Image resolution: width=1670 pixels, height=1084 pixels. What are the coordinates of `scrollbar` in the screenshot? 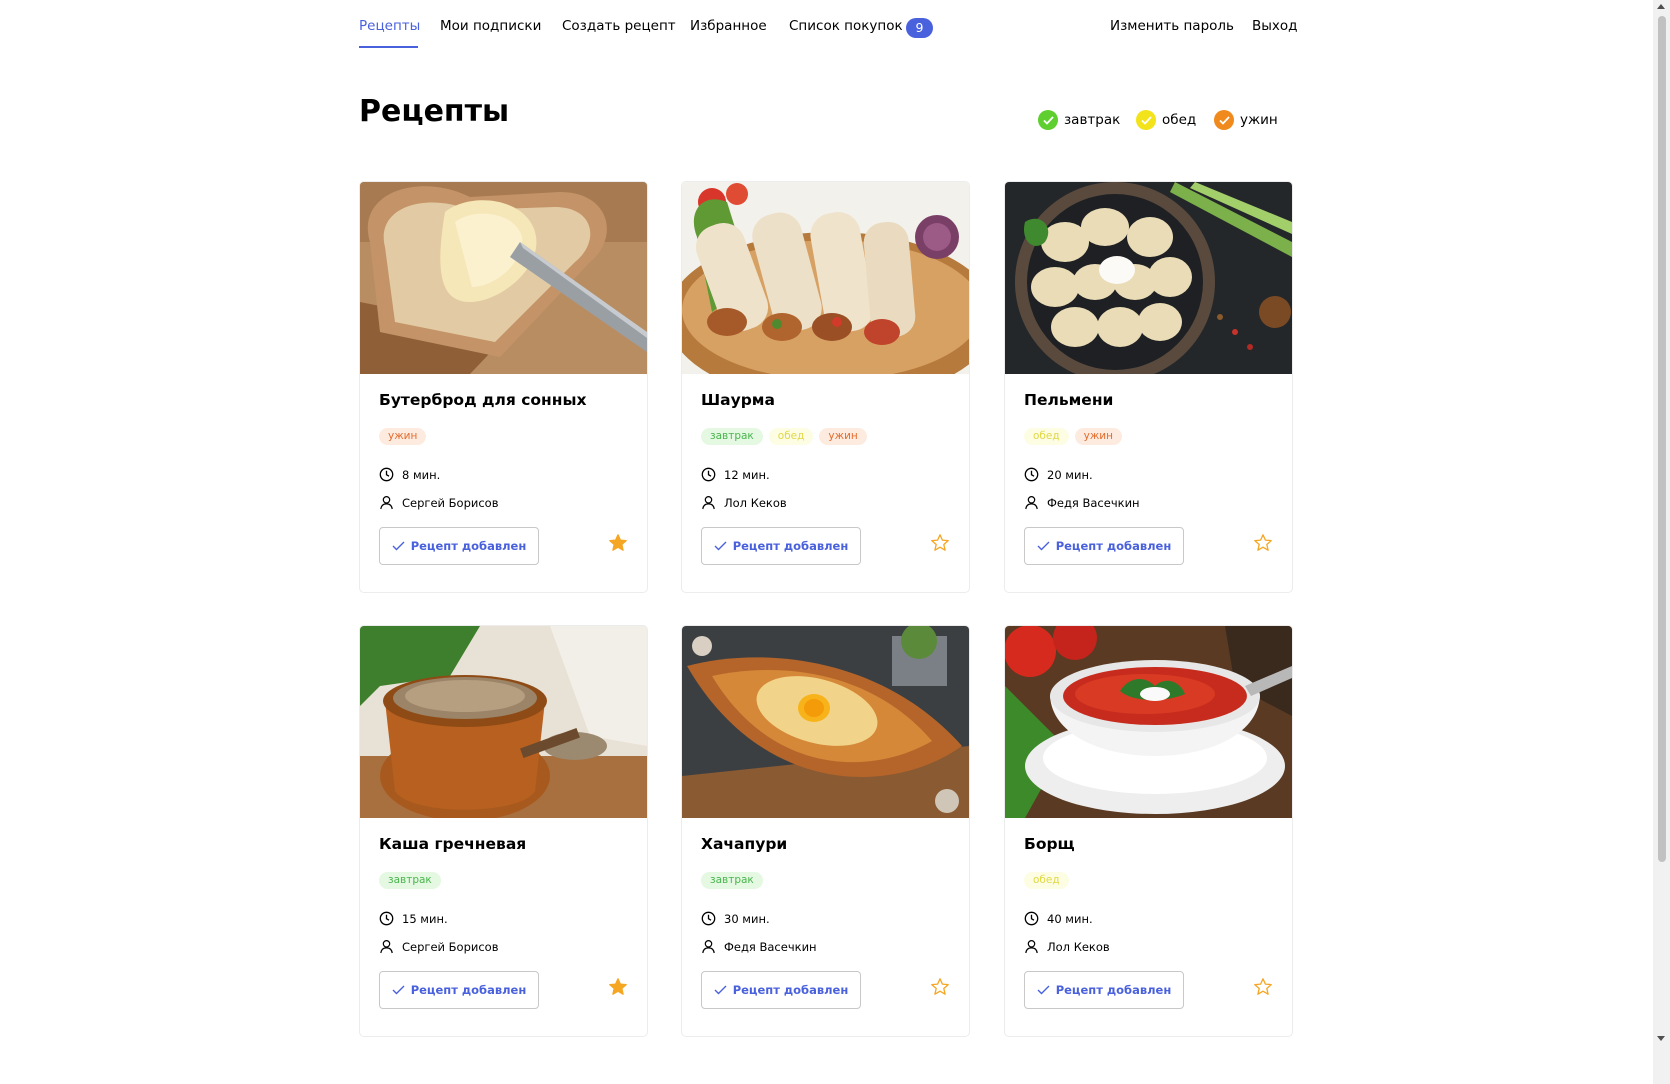 It's located at (1661, 542).